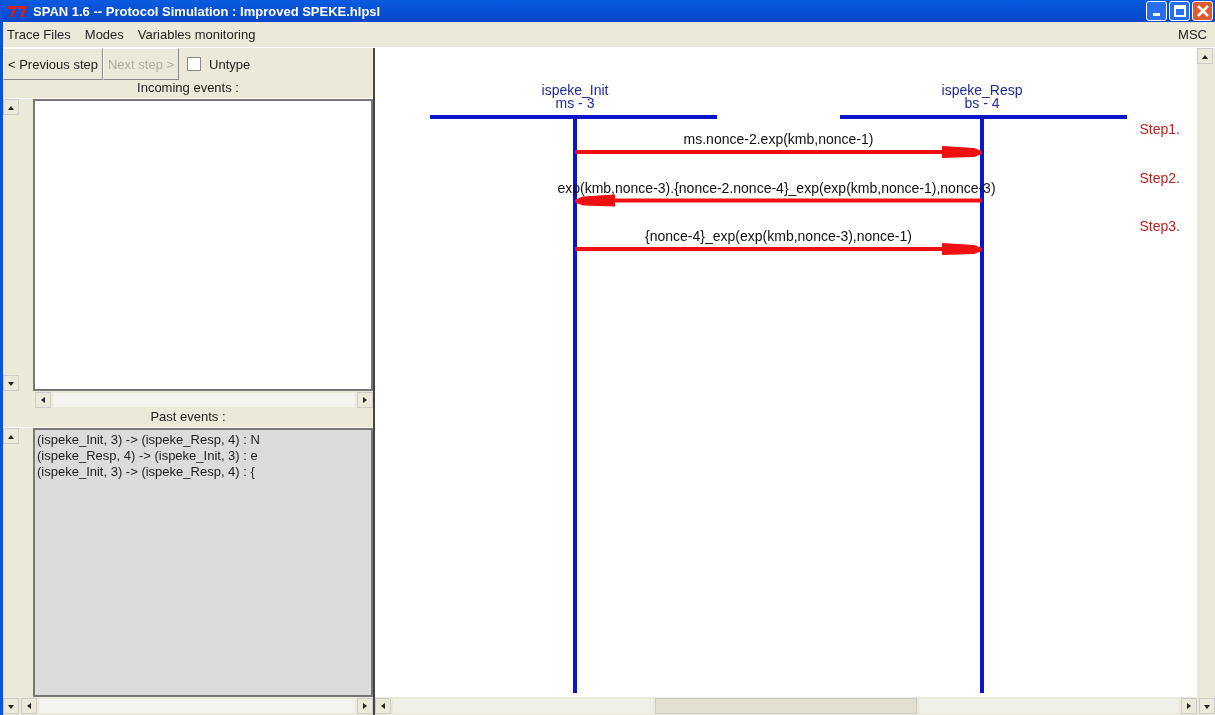  What do you see at coordinates (982, 103) in the screenshot?
I see `instance-id: bs - 4` at bounding box center [982, 103].